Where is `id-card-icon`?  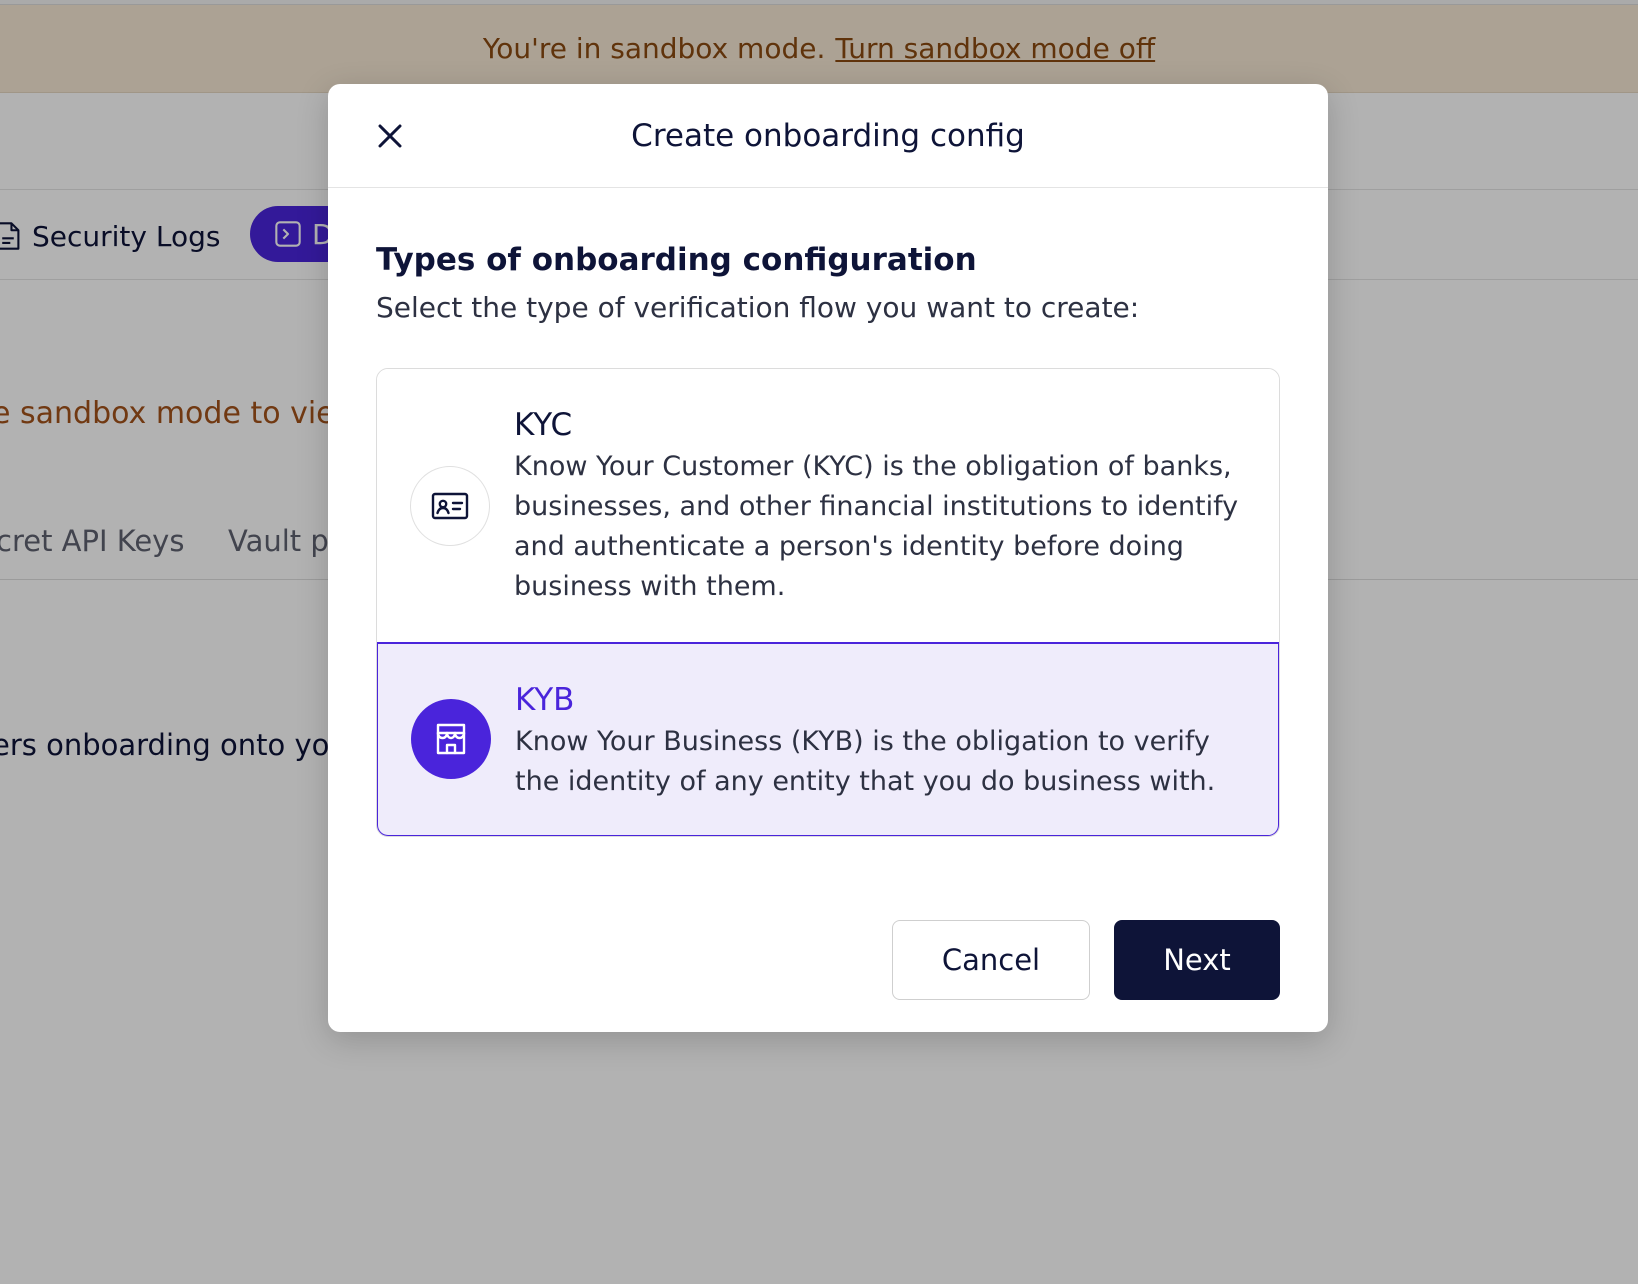 id-card-icon is located at coordinates (450, 506).